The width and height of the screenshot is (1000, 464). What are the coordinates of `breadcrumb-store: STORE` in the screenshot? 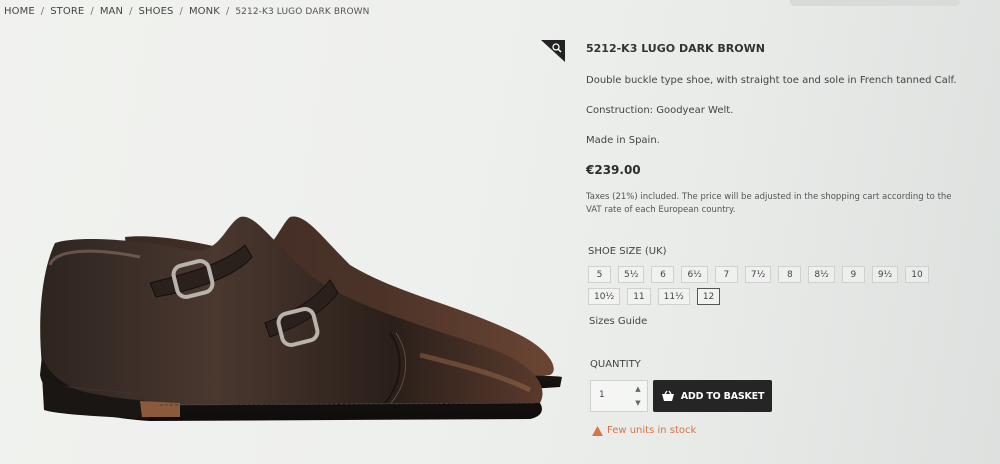 It's located at (67, 11).